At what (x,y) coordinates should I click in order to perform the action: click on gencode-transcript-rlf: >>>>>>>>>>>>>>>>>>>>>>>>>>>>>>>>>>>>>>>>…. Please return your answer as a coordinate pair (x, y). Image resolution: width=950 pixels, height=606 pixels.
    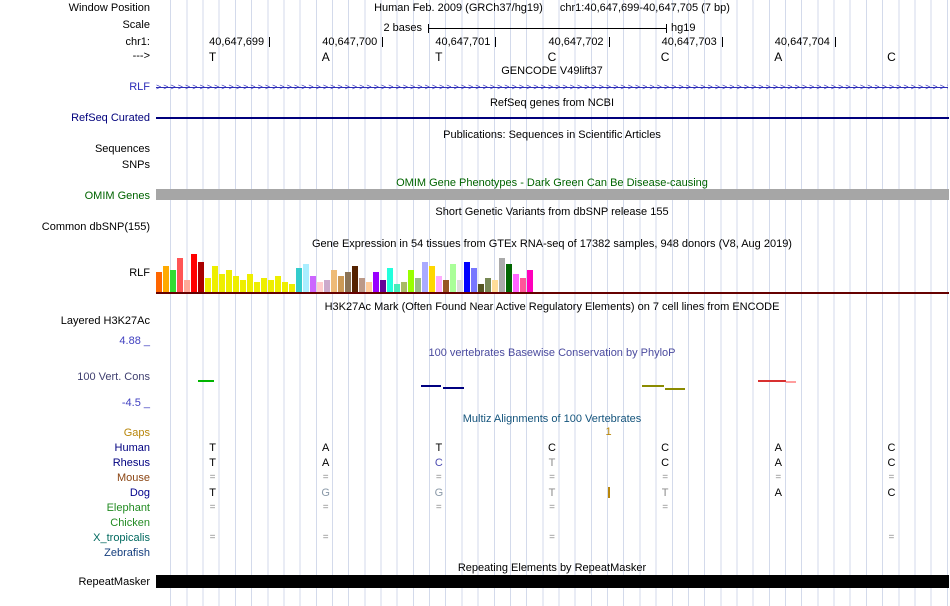
    Looking at the image, I should click on (552, 87).